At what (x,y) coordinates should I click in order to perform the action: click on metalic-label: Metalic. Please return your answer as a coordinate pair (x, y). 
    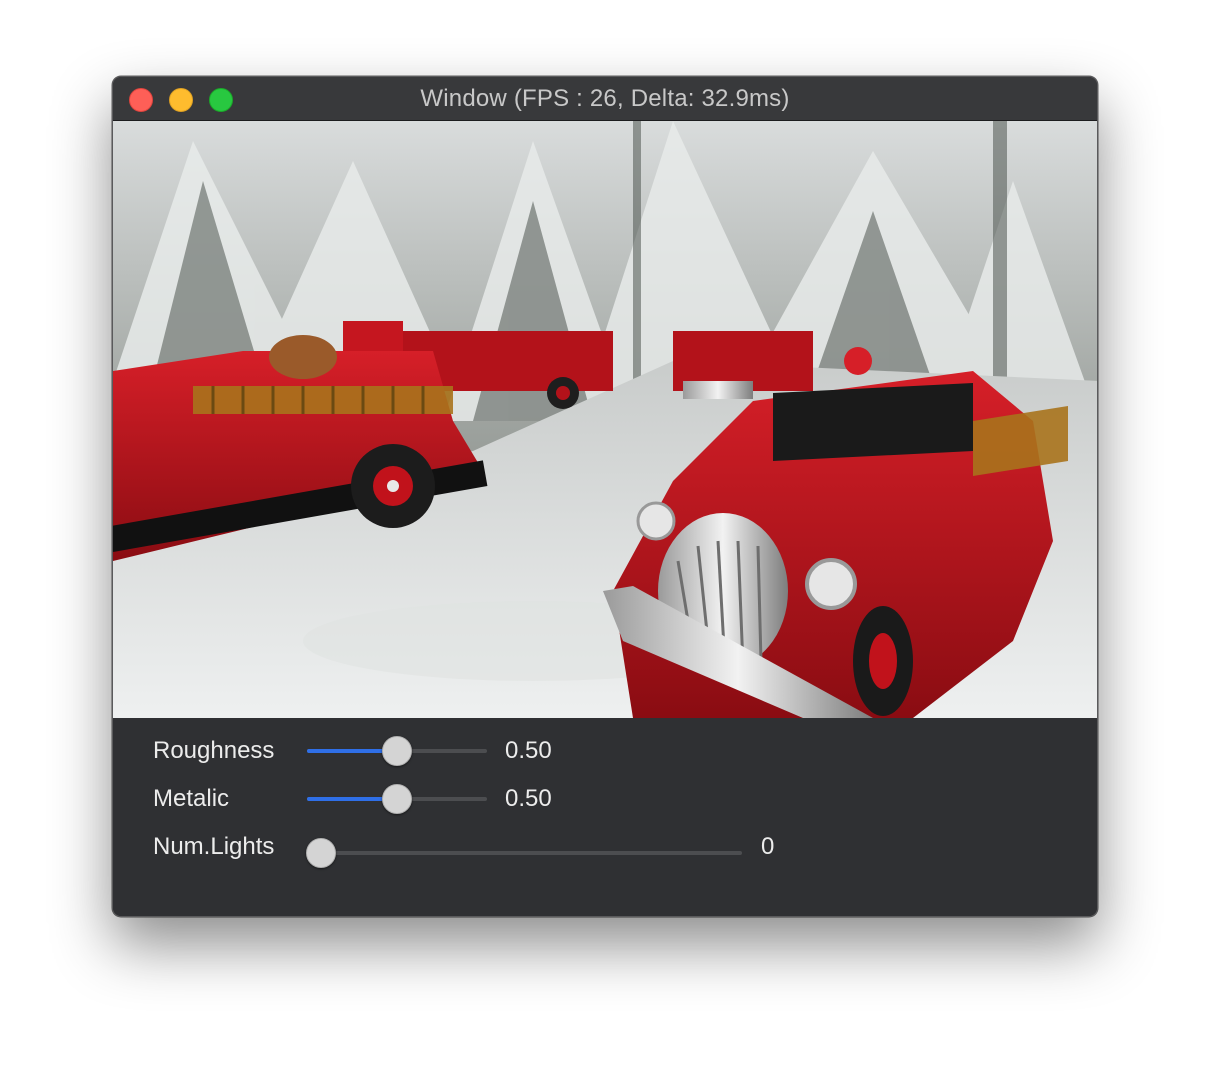
    Looking at the image, I should click on (191, 798).